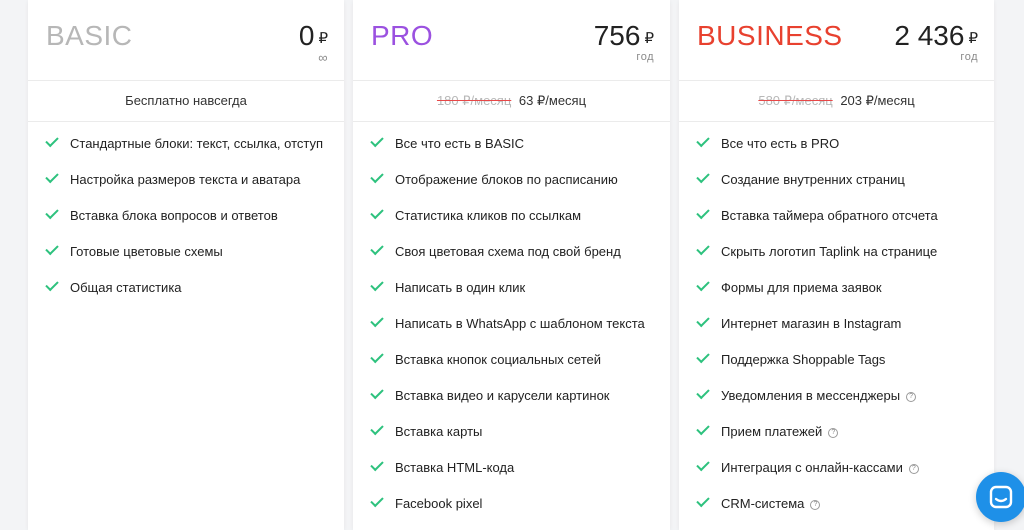 This screenshot has height=530, width=1024. Describe the element at coordinates (836, 101) in the screenshot. I see `plan-subtitle: 580 ₽/месяц 203 ₽/месяц` at that location.